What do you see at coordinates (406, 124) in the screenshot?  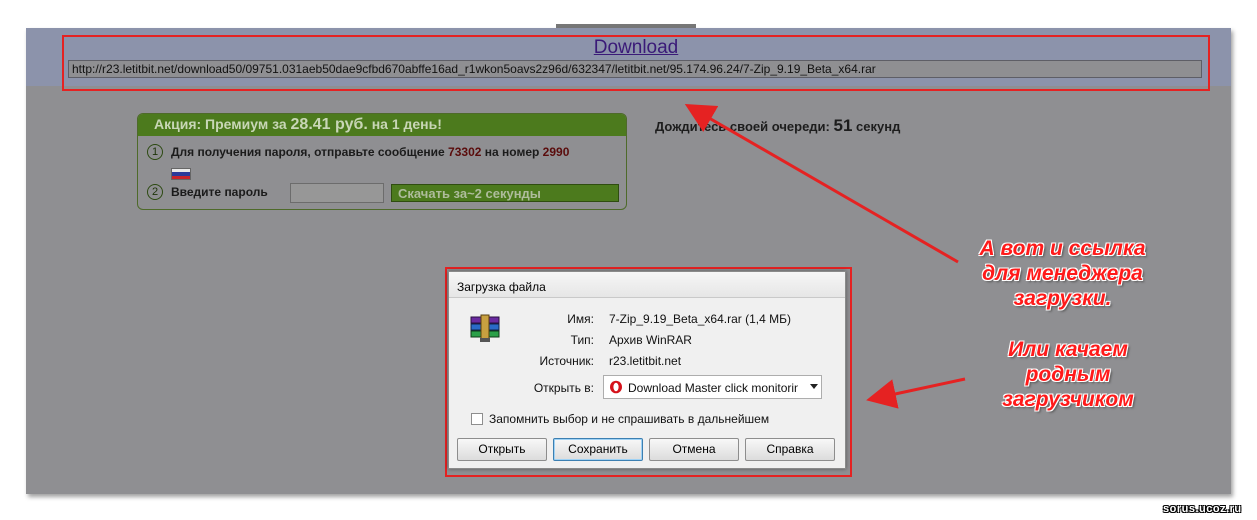 I see `promo-title-suffix: на 1 день!` at bounding box center [406, 124].